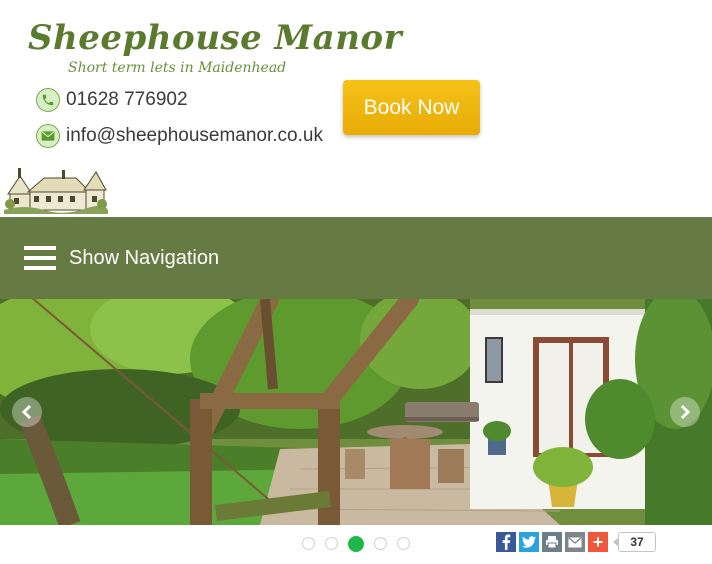 Image resolution: width=712 pixels, height=564 pixels. Describe the element at coordinates (56, 189) in the screenshot. I see `house-illustration` at that location.